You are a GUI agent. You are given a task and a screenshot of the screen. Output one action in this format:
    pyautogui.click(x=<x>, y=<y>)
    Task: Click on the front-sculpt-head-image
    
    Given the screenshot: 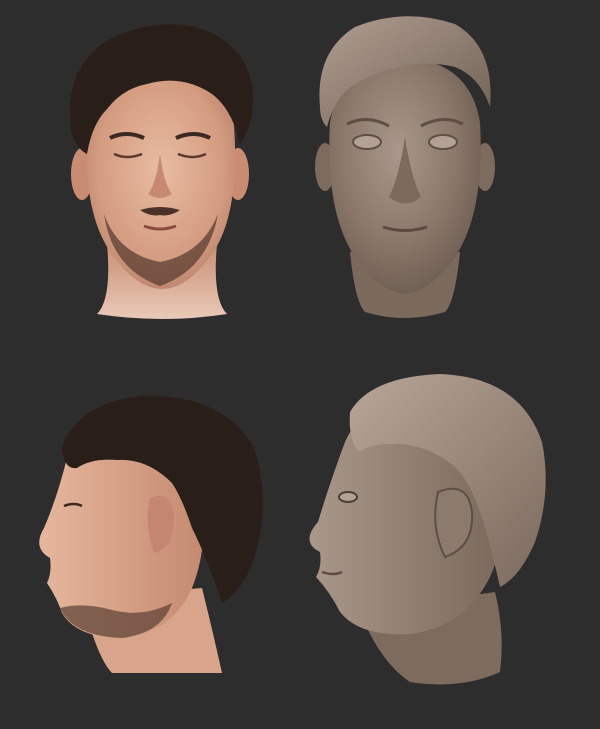 What is the action you would take?
    pyautogui.click(x=405, y=167)
    